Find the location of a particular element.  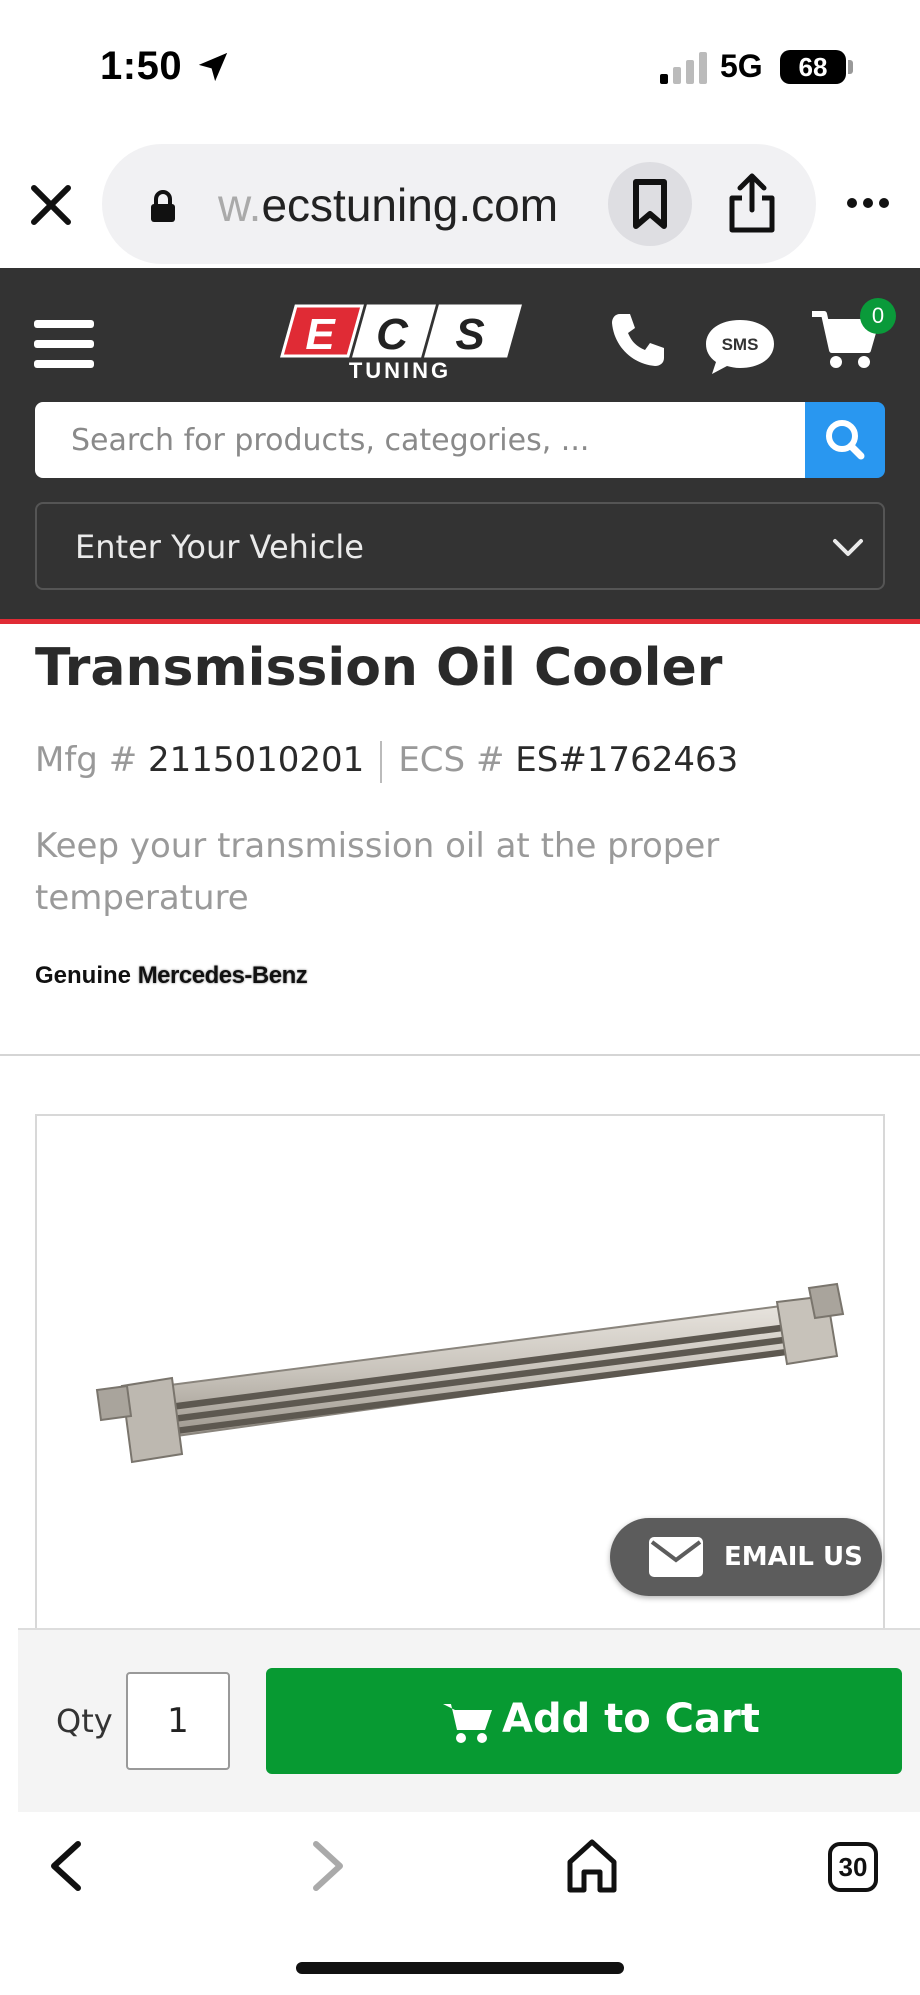

qty-label: Qty is located at coordinates (84, 1721).